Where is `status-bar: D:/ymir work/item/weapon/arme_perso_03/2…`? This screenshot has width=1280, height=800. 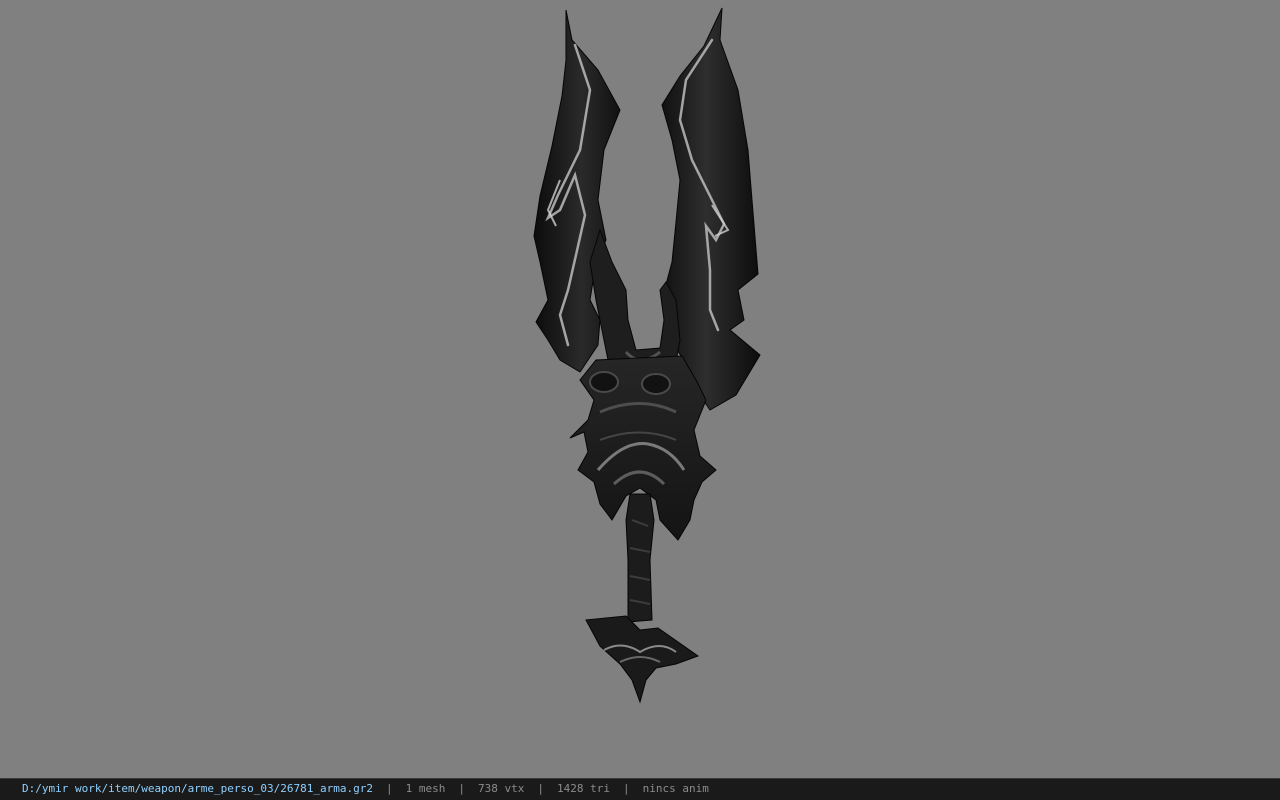 status-bar: D:/ymir work/item/weapon/arme_perso_03/2… is located at coordinates (640, 789).